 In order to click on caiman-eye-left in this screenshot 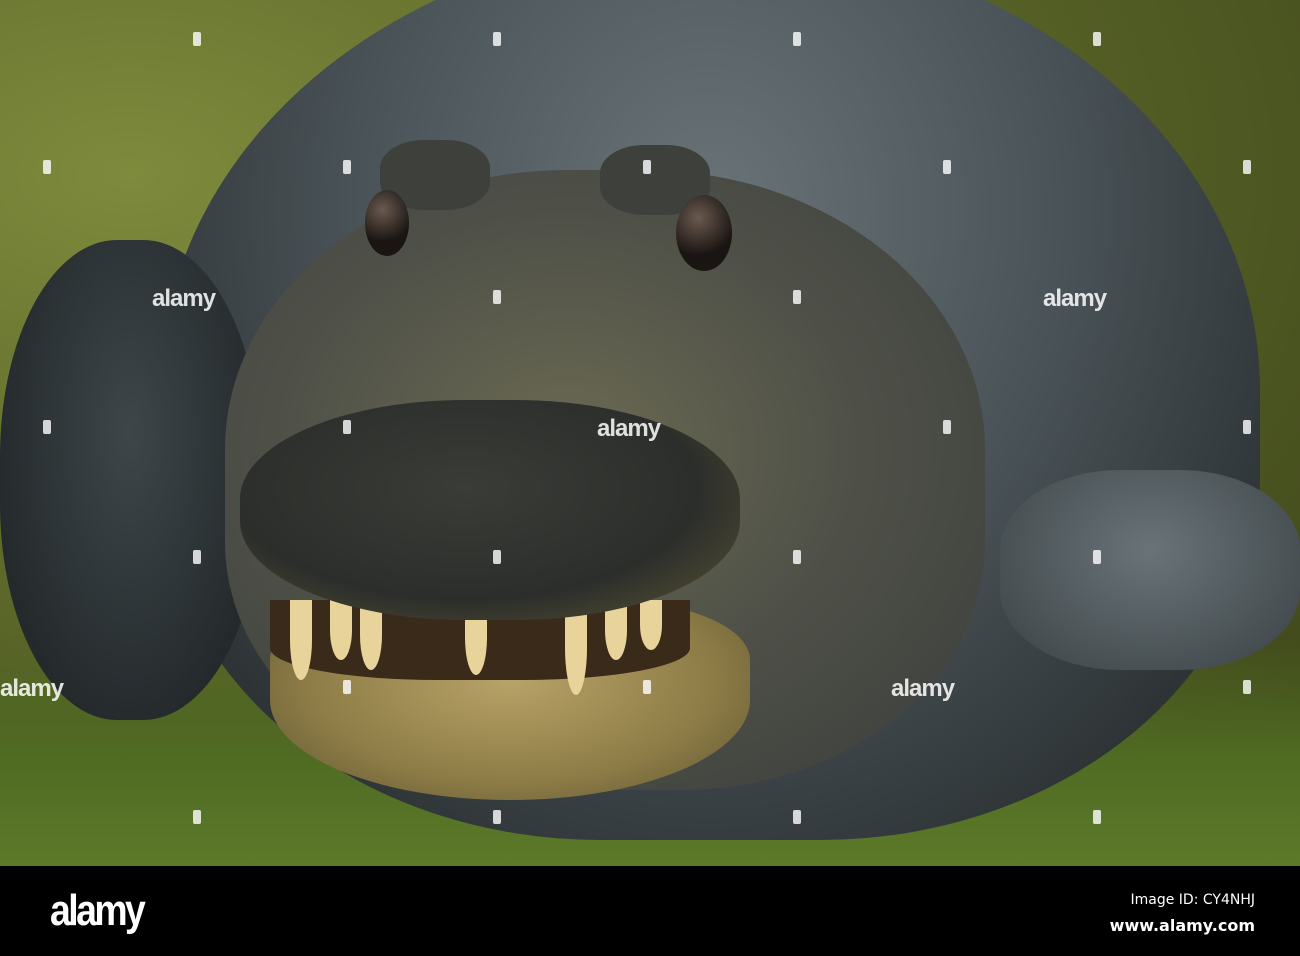, I will do `click(387, 223)`.